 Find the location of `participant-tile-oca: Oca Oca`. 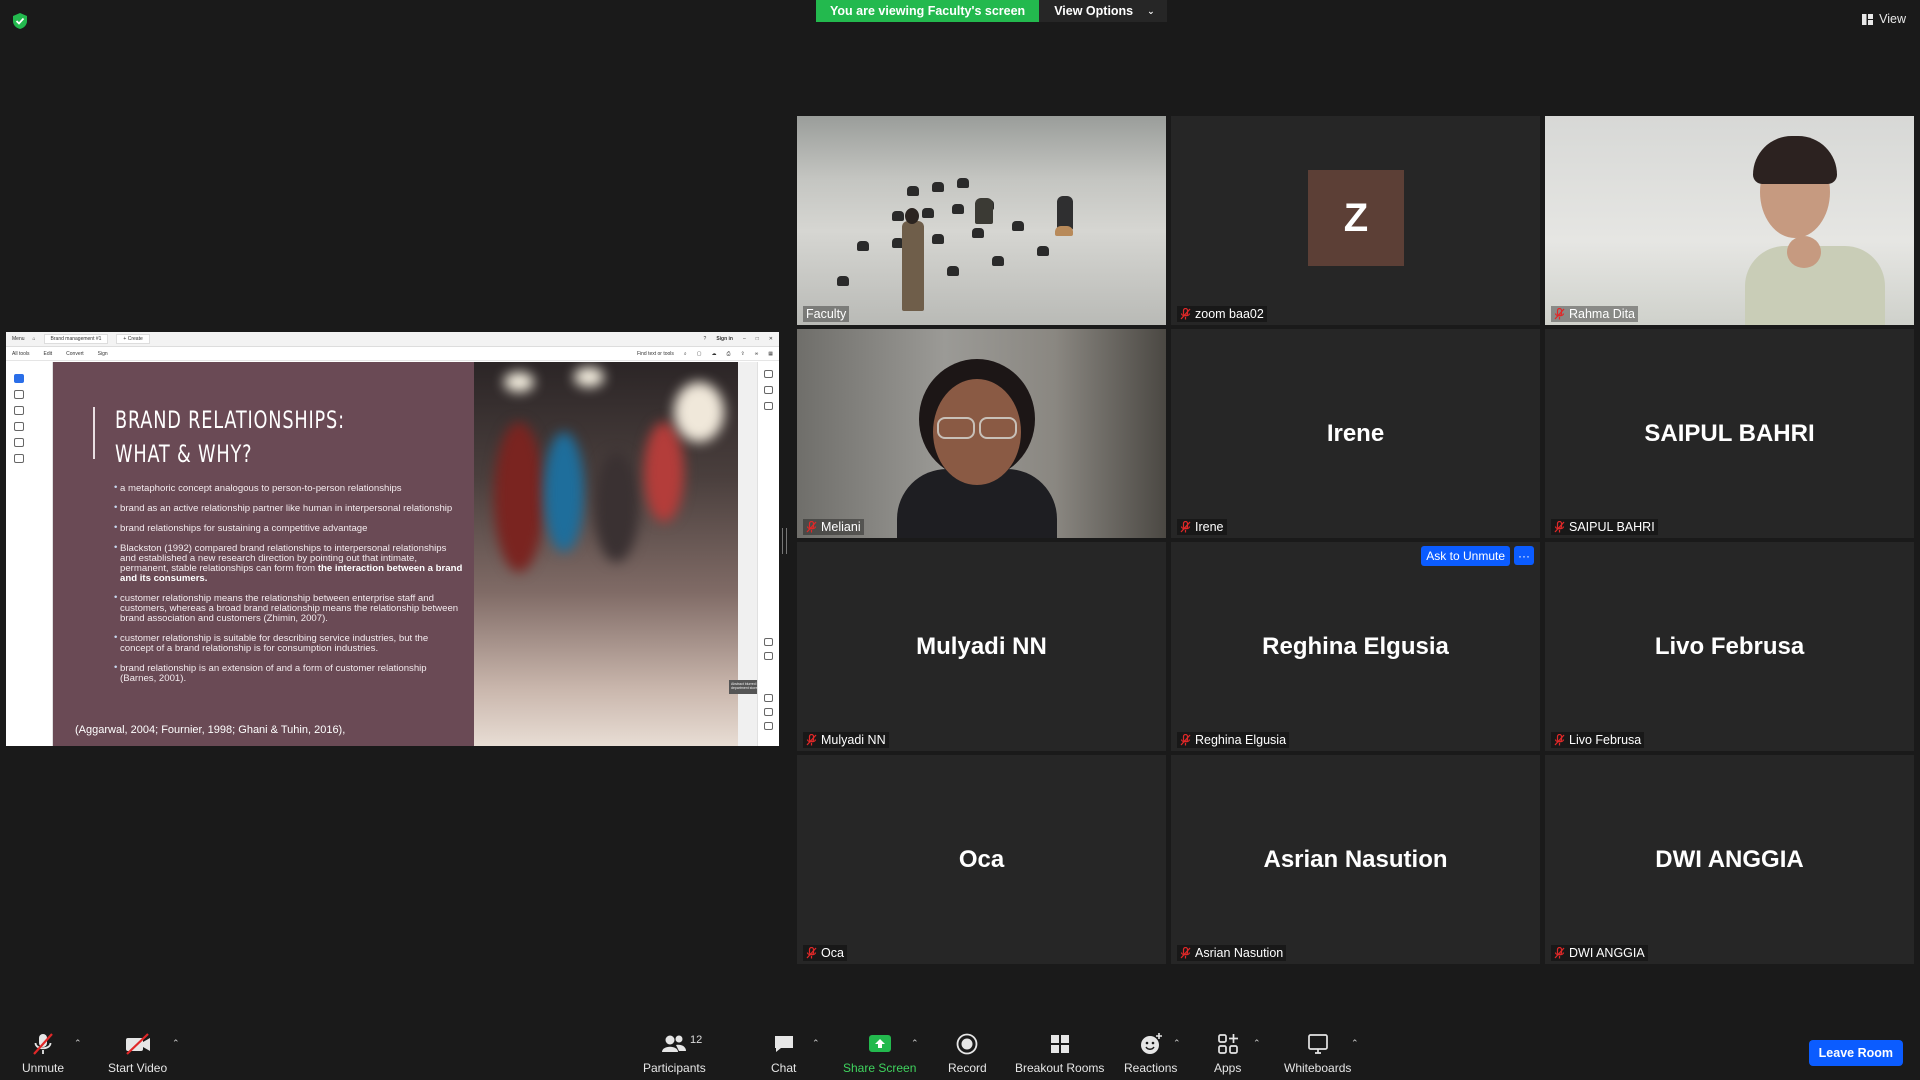

participant-tile-oca: Oca Oca is located at coordinates (981, 859).